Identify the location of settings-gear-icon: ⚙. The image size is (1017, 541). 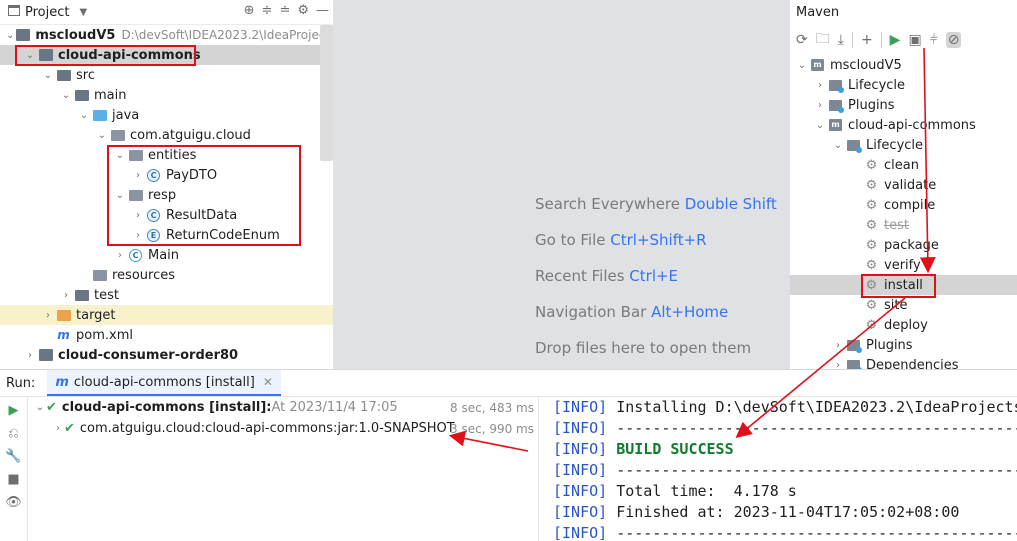
(303, 10).